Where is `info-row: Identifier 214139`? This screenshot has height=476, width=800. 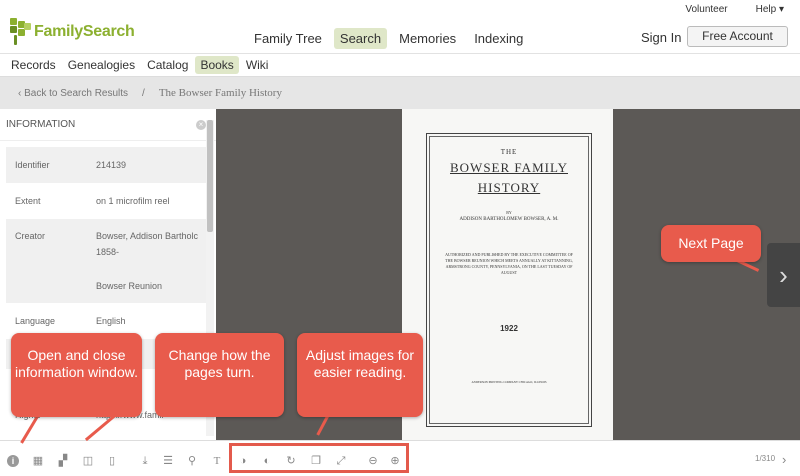 info-row: Identifier 214139 is located at coordinates (106, 165).